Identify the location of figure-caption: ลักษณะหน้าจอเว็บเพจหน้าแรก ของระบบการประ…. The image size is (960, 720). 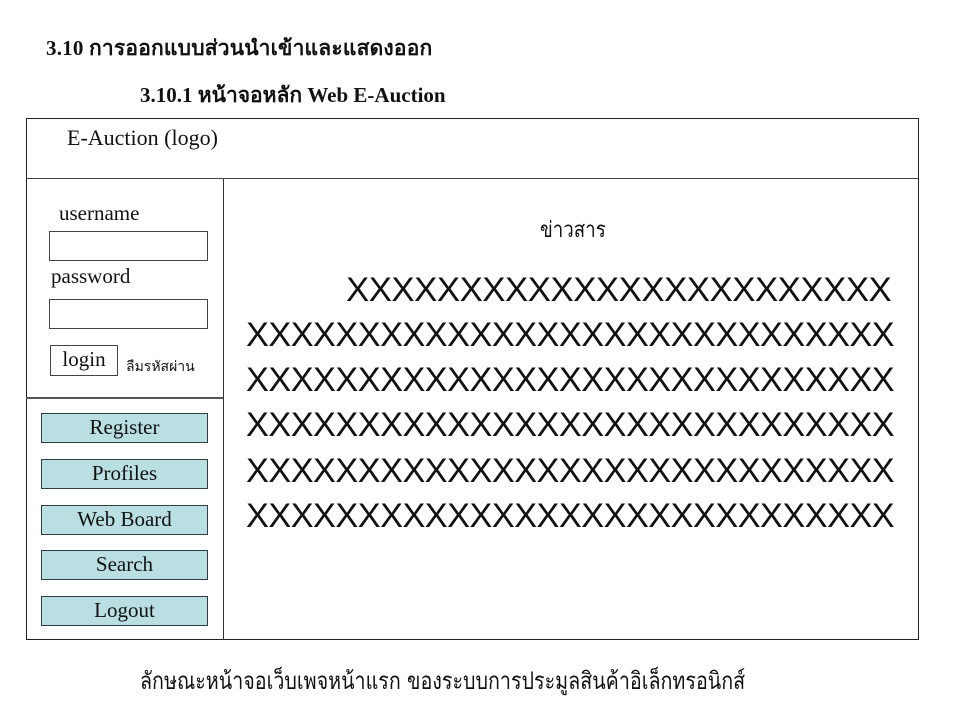
(443, 681).